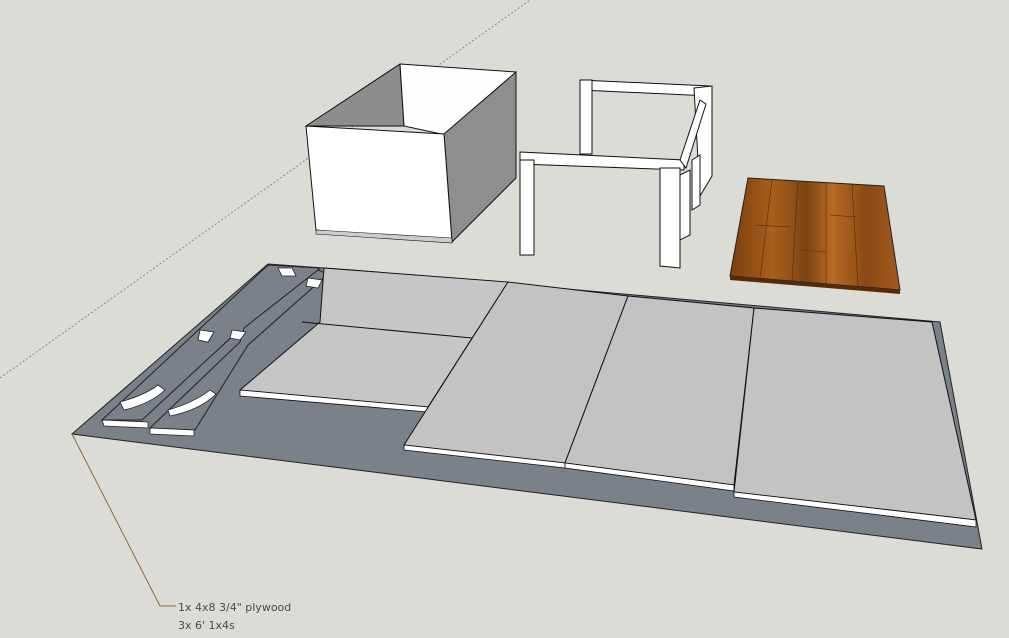  Describe the element at coordinates (235, 607) in the screenshot. I see `annotation-line-1: 1x 4x8 3/4" plywood` at that location.